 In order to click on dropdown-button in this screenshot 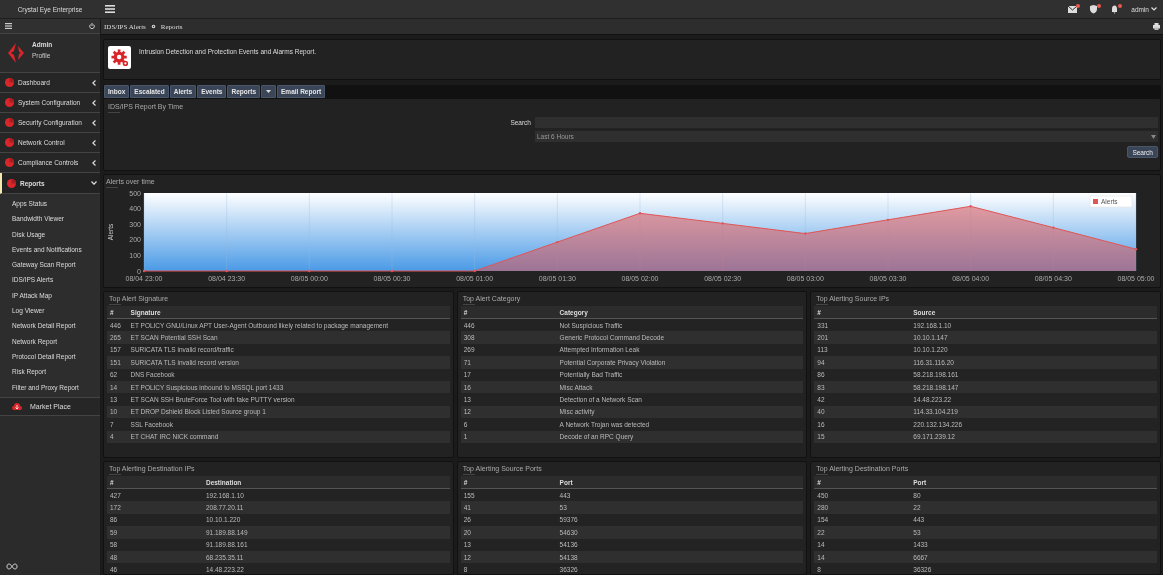, I will do `click(269, 91)`.